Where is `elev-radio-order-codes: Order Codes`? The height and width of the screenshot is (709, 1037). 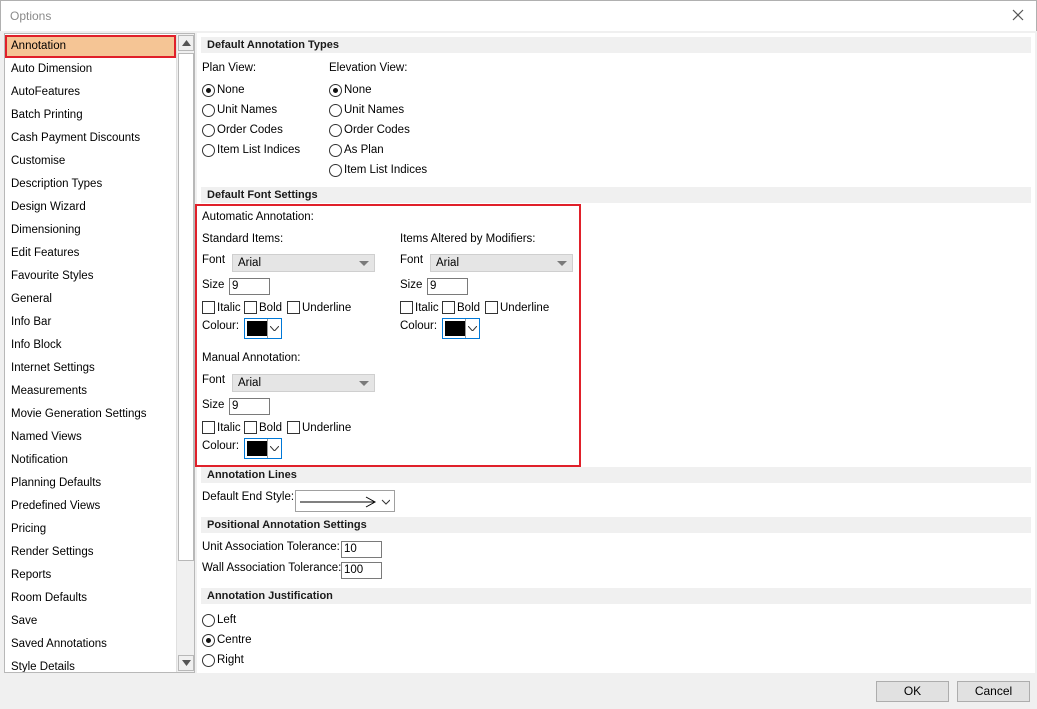
elev-radio-order-codes: Order Codes is located at coordinates (369, 130).